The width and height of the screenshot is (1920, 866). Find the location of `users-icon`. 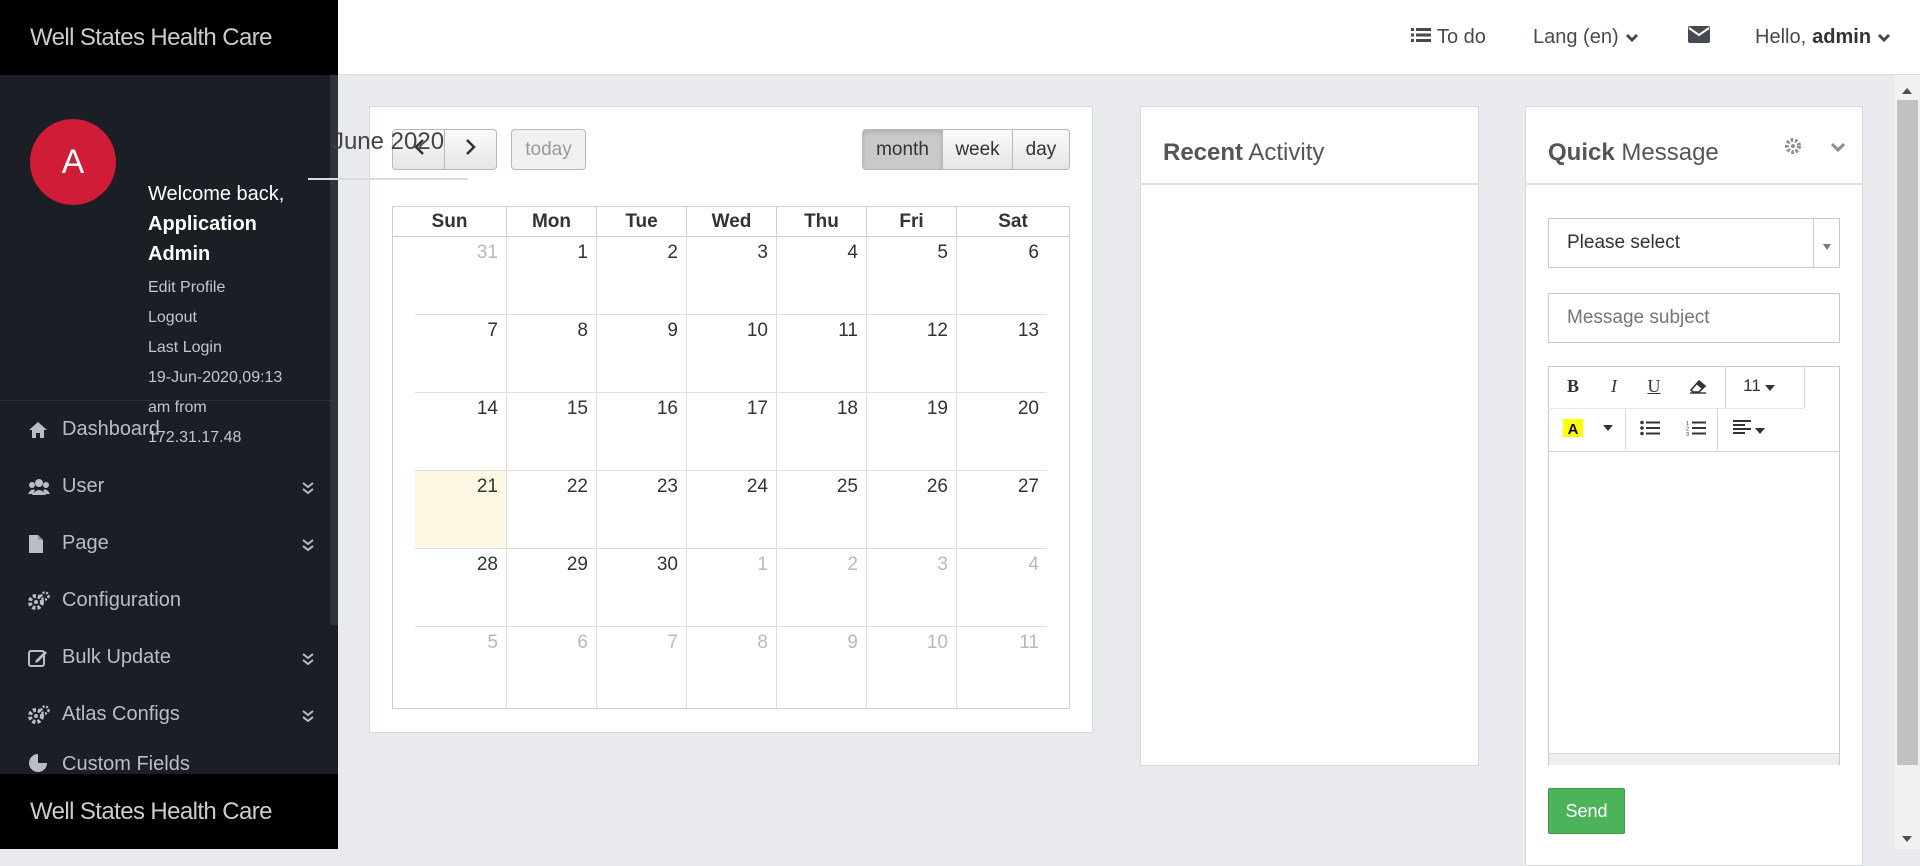

users-icon is located at coordinates (45, 487).